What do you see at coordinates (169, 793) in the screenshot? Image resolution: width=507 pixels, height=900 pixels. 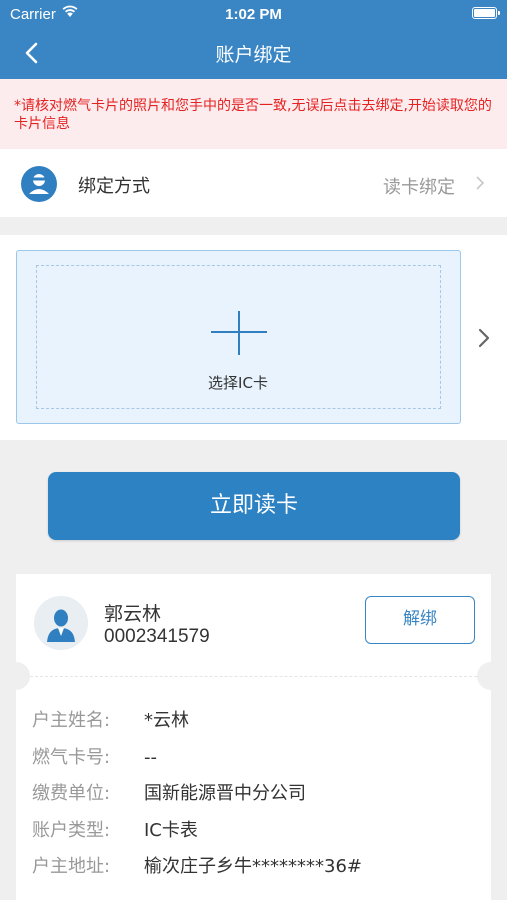 I see `detail-row-payment-unit: 缴费单位: 国新能源晋中分公司` at bounding box center [169, 793].